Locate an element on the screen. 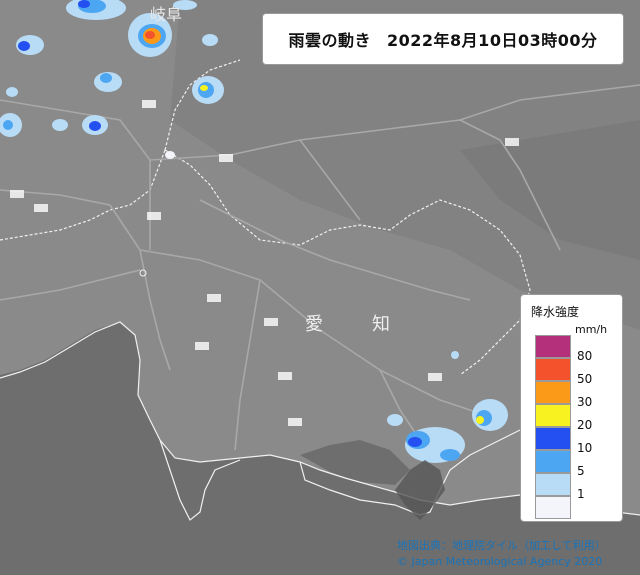 This screenshot has width=640, height=575. copyright-text: © Japan Meteorological Agency 2020 is located at coordinates (500, 561).